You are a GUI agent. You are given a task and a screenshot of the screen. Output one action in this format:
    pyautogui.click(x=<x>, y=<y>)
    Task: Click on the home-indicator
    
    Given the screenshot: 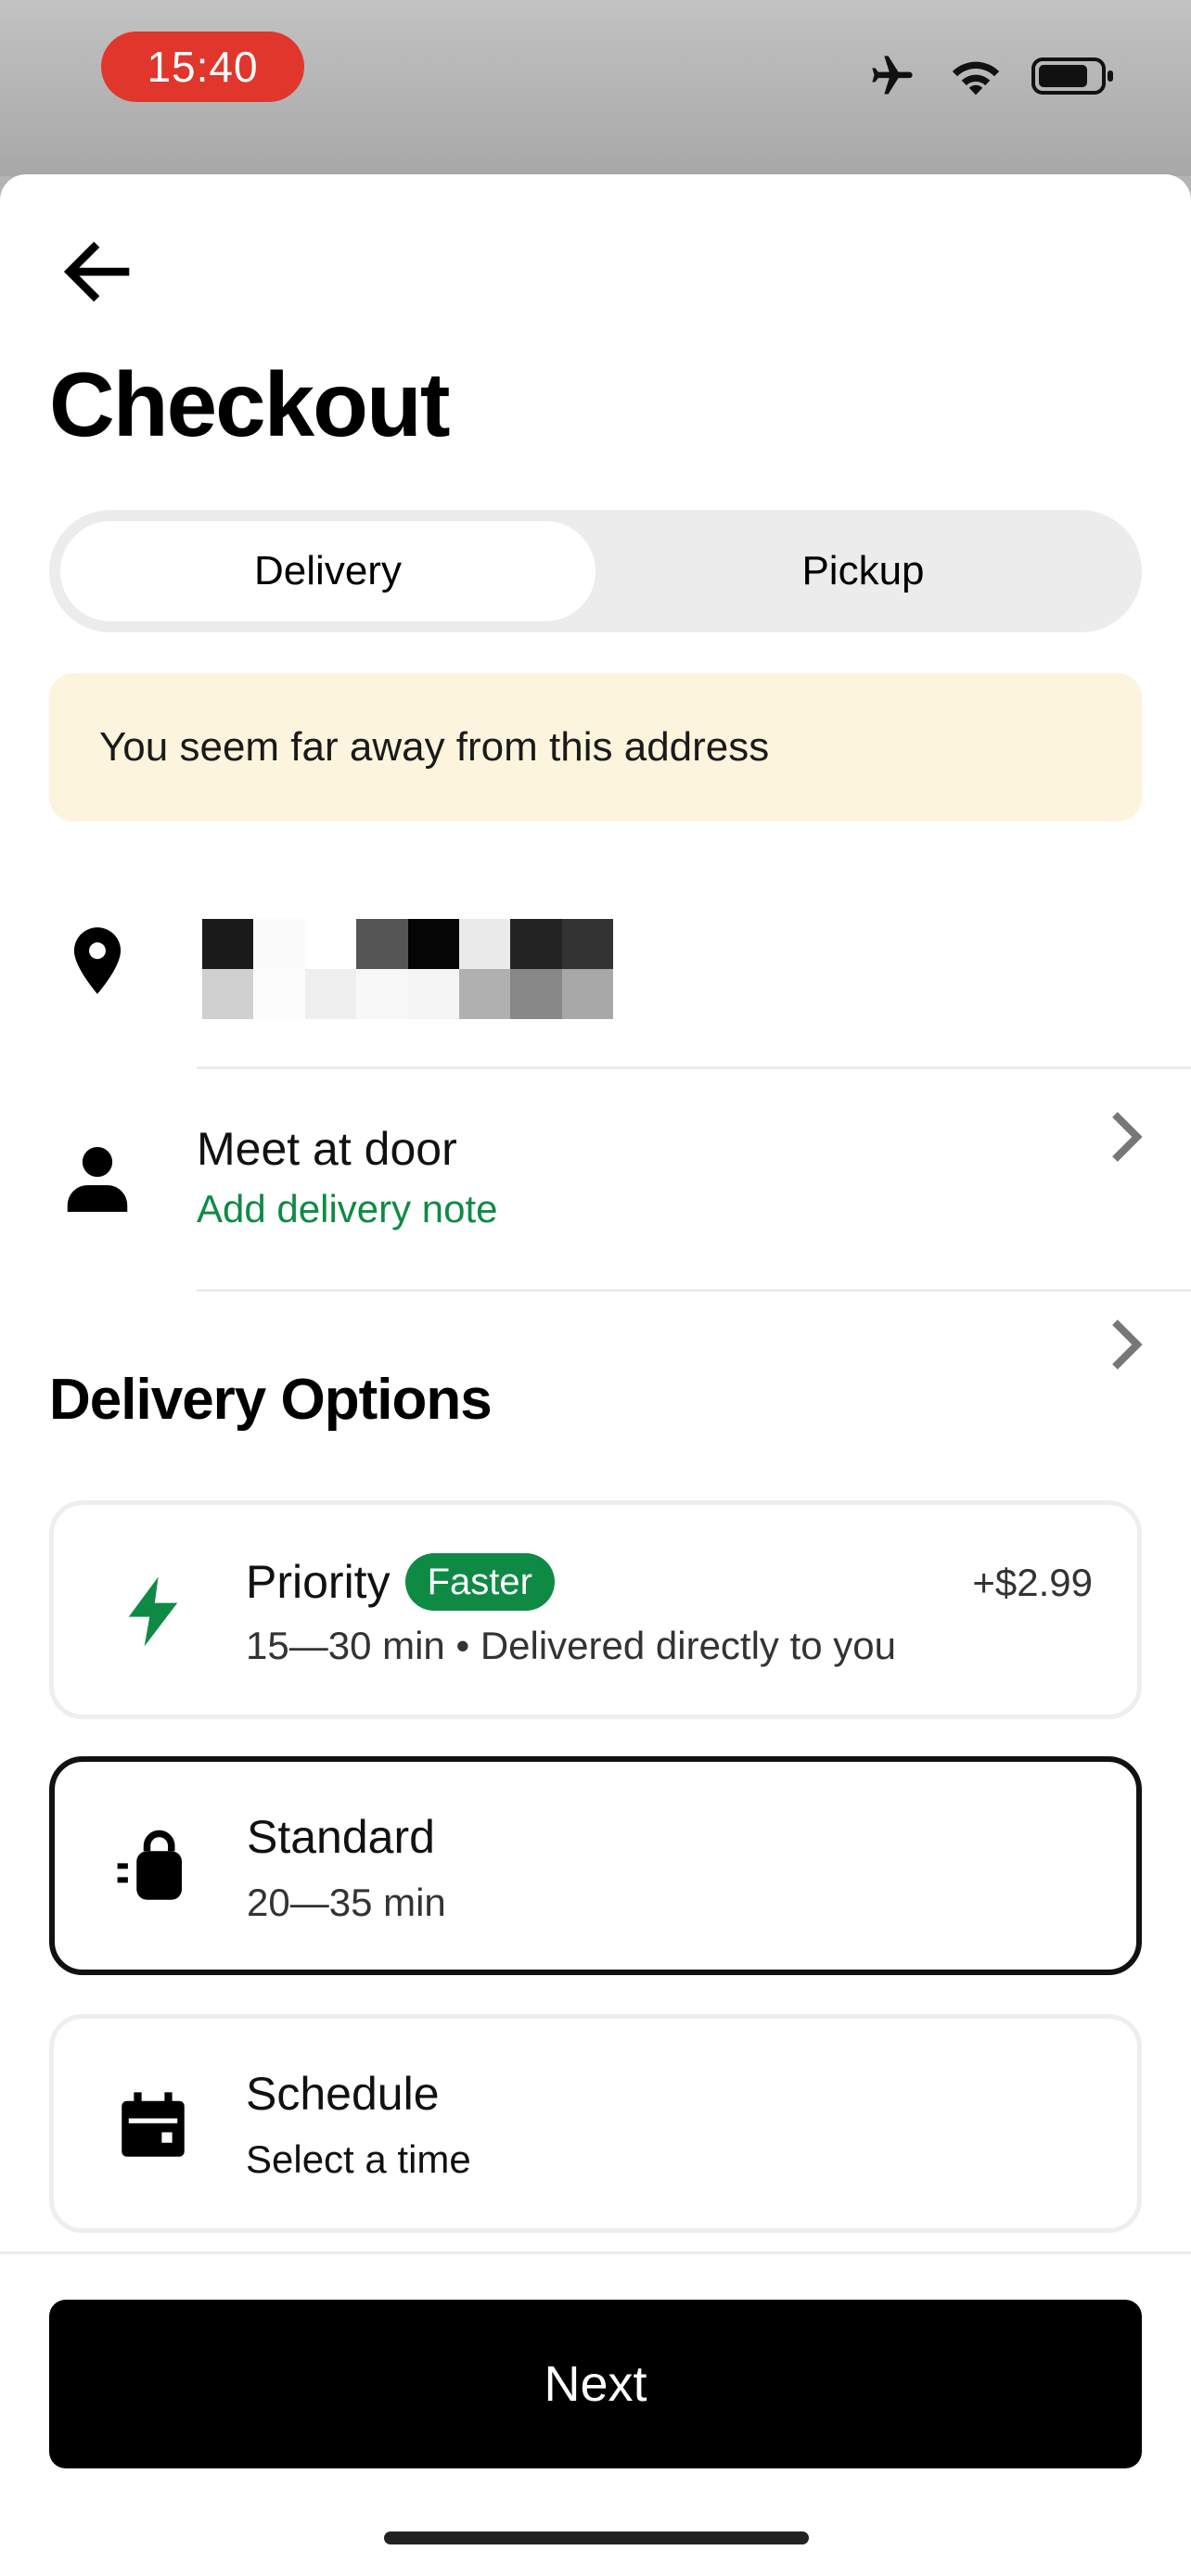 What is the action you would take?
    pyautogui.click(x=597, y=2538)
    